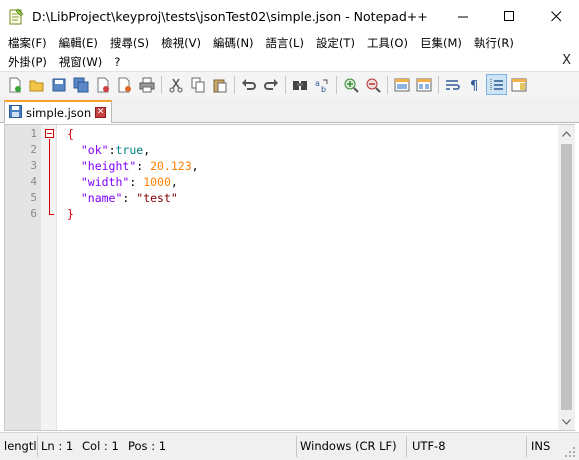 The image size is (579, 460). Describe the element at coordinates (231, 43) in the screenshot. I see `menu-encoding: 編碼(N)` at that location.